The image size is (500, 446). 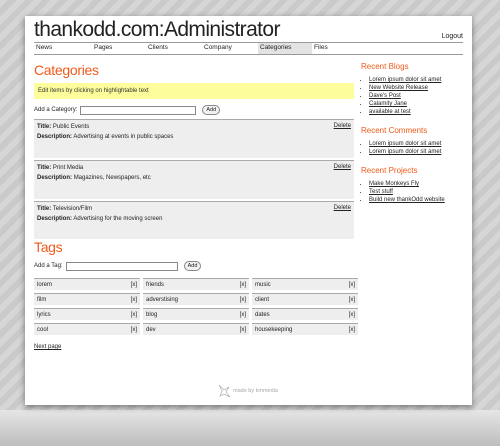 I want to click on tag-label: adverstising, so click(x=162, y=300).